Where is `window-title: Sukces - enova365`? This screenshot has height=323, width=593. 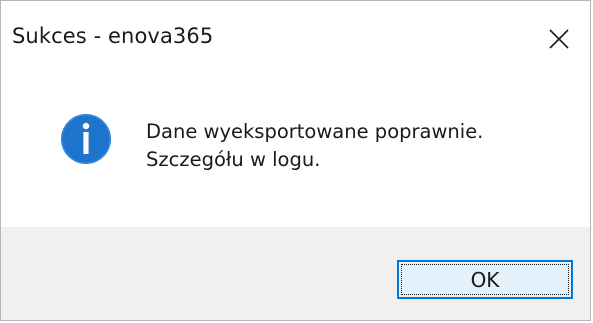 window-title: Sukces - enova365 is located at coordinates (113, 36).